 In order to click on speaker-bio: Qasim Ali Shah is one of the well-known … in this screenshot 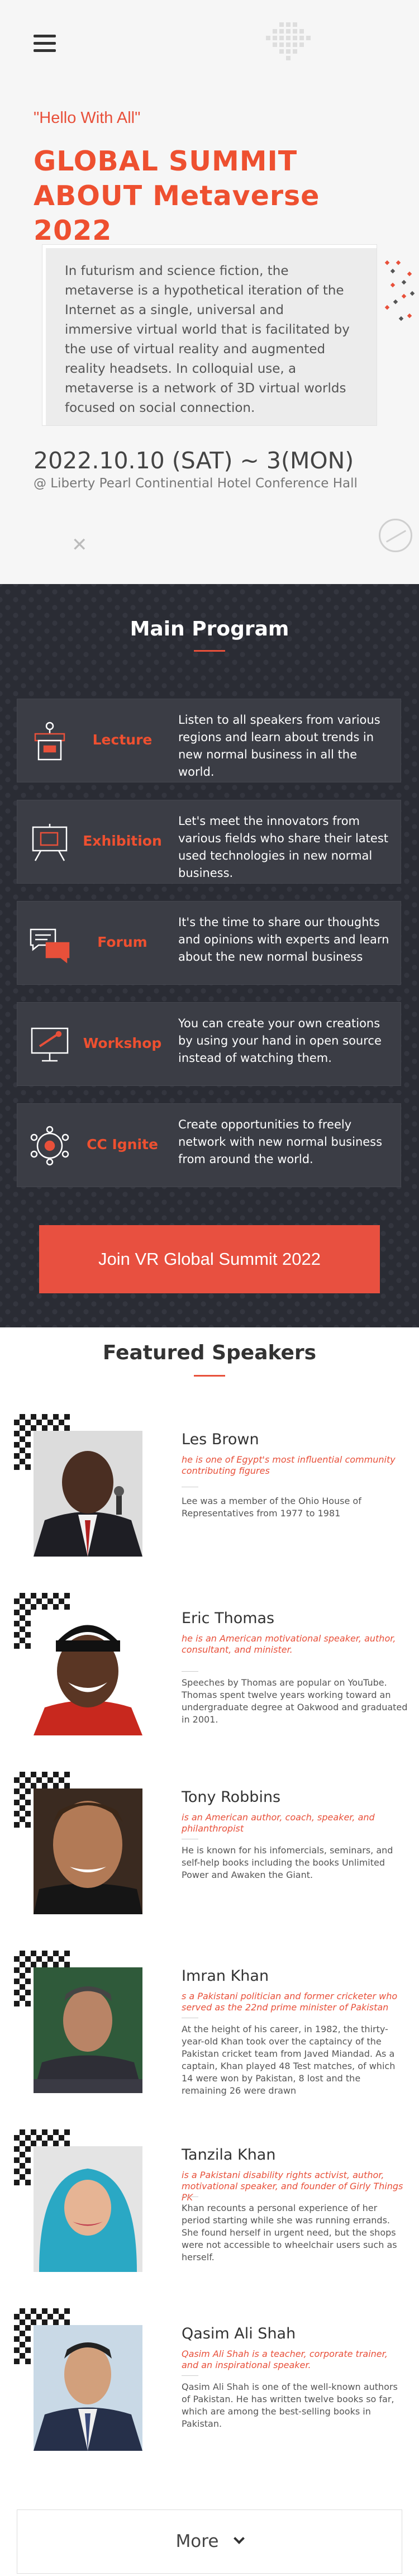, I will do `click(290, 2405)`.